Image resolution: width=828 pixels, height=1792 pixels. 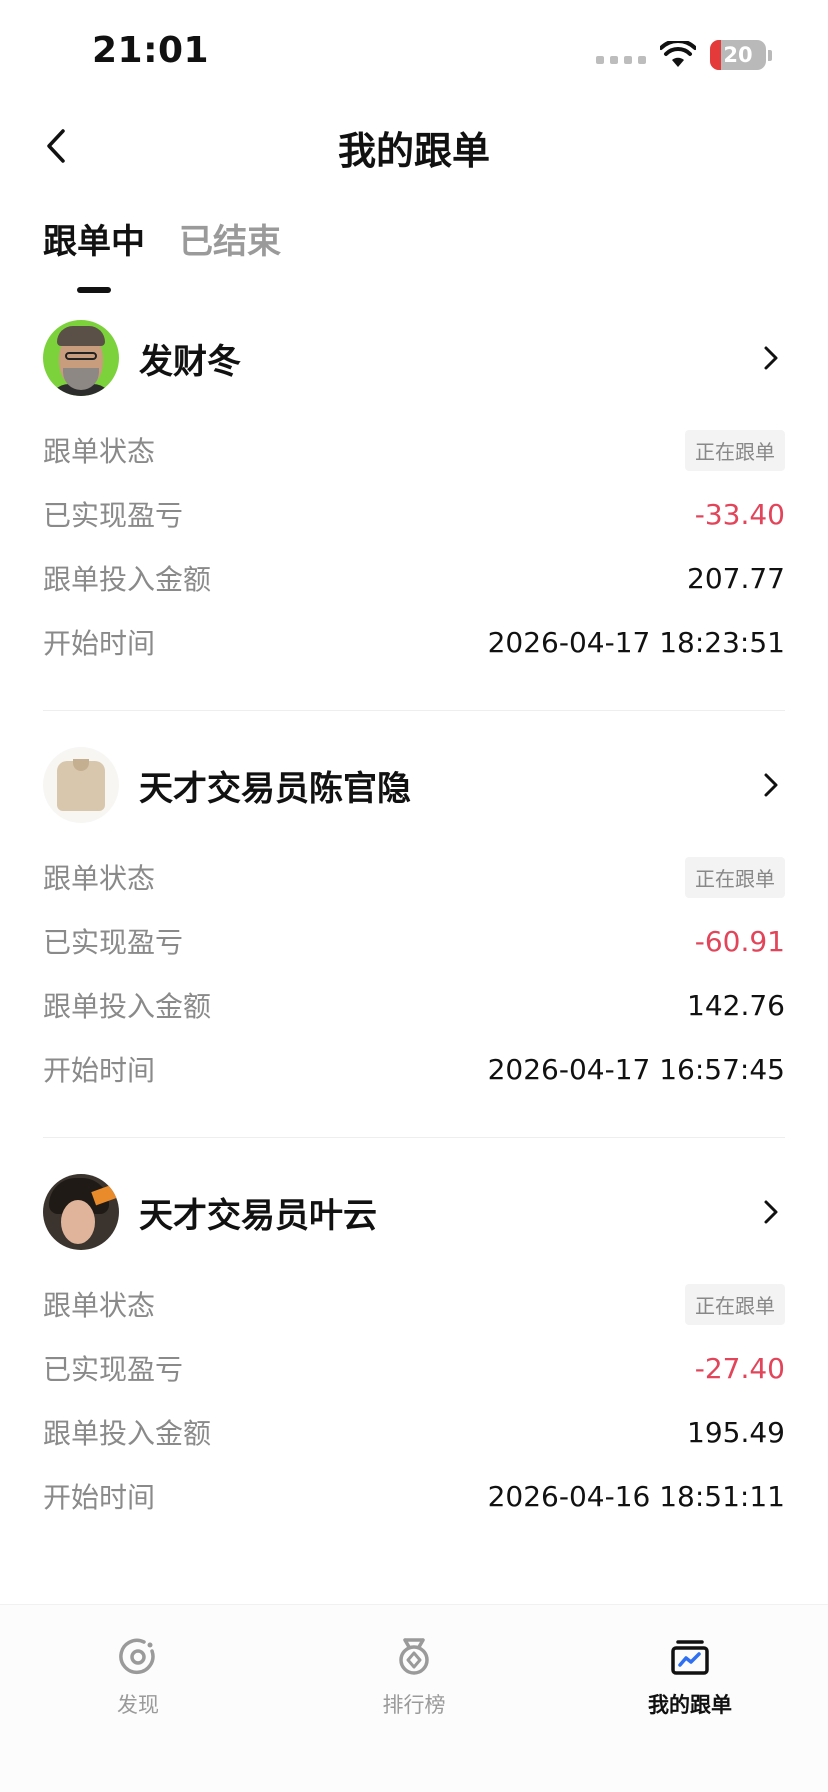 I want to click on start-time-value: 2026-04-17 18:23:51, so click(x=636, y=642).